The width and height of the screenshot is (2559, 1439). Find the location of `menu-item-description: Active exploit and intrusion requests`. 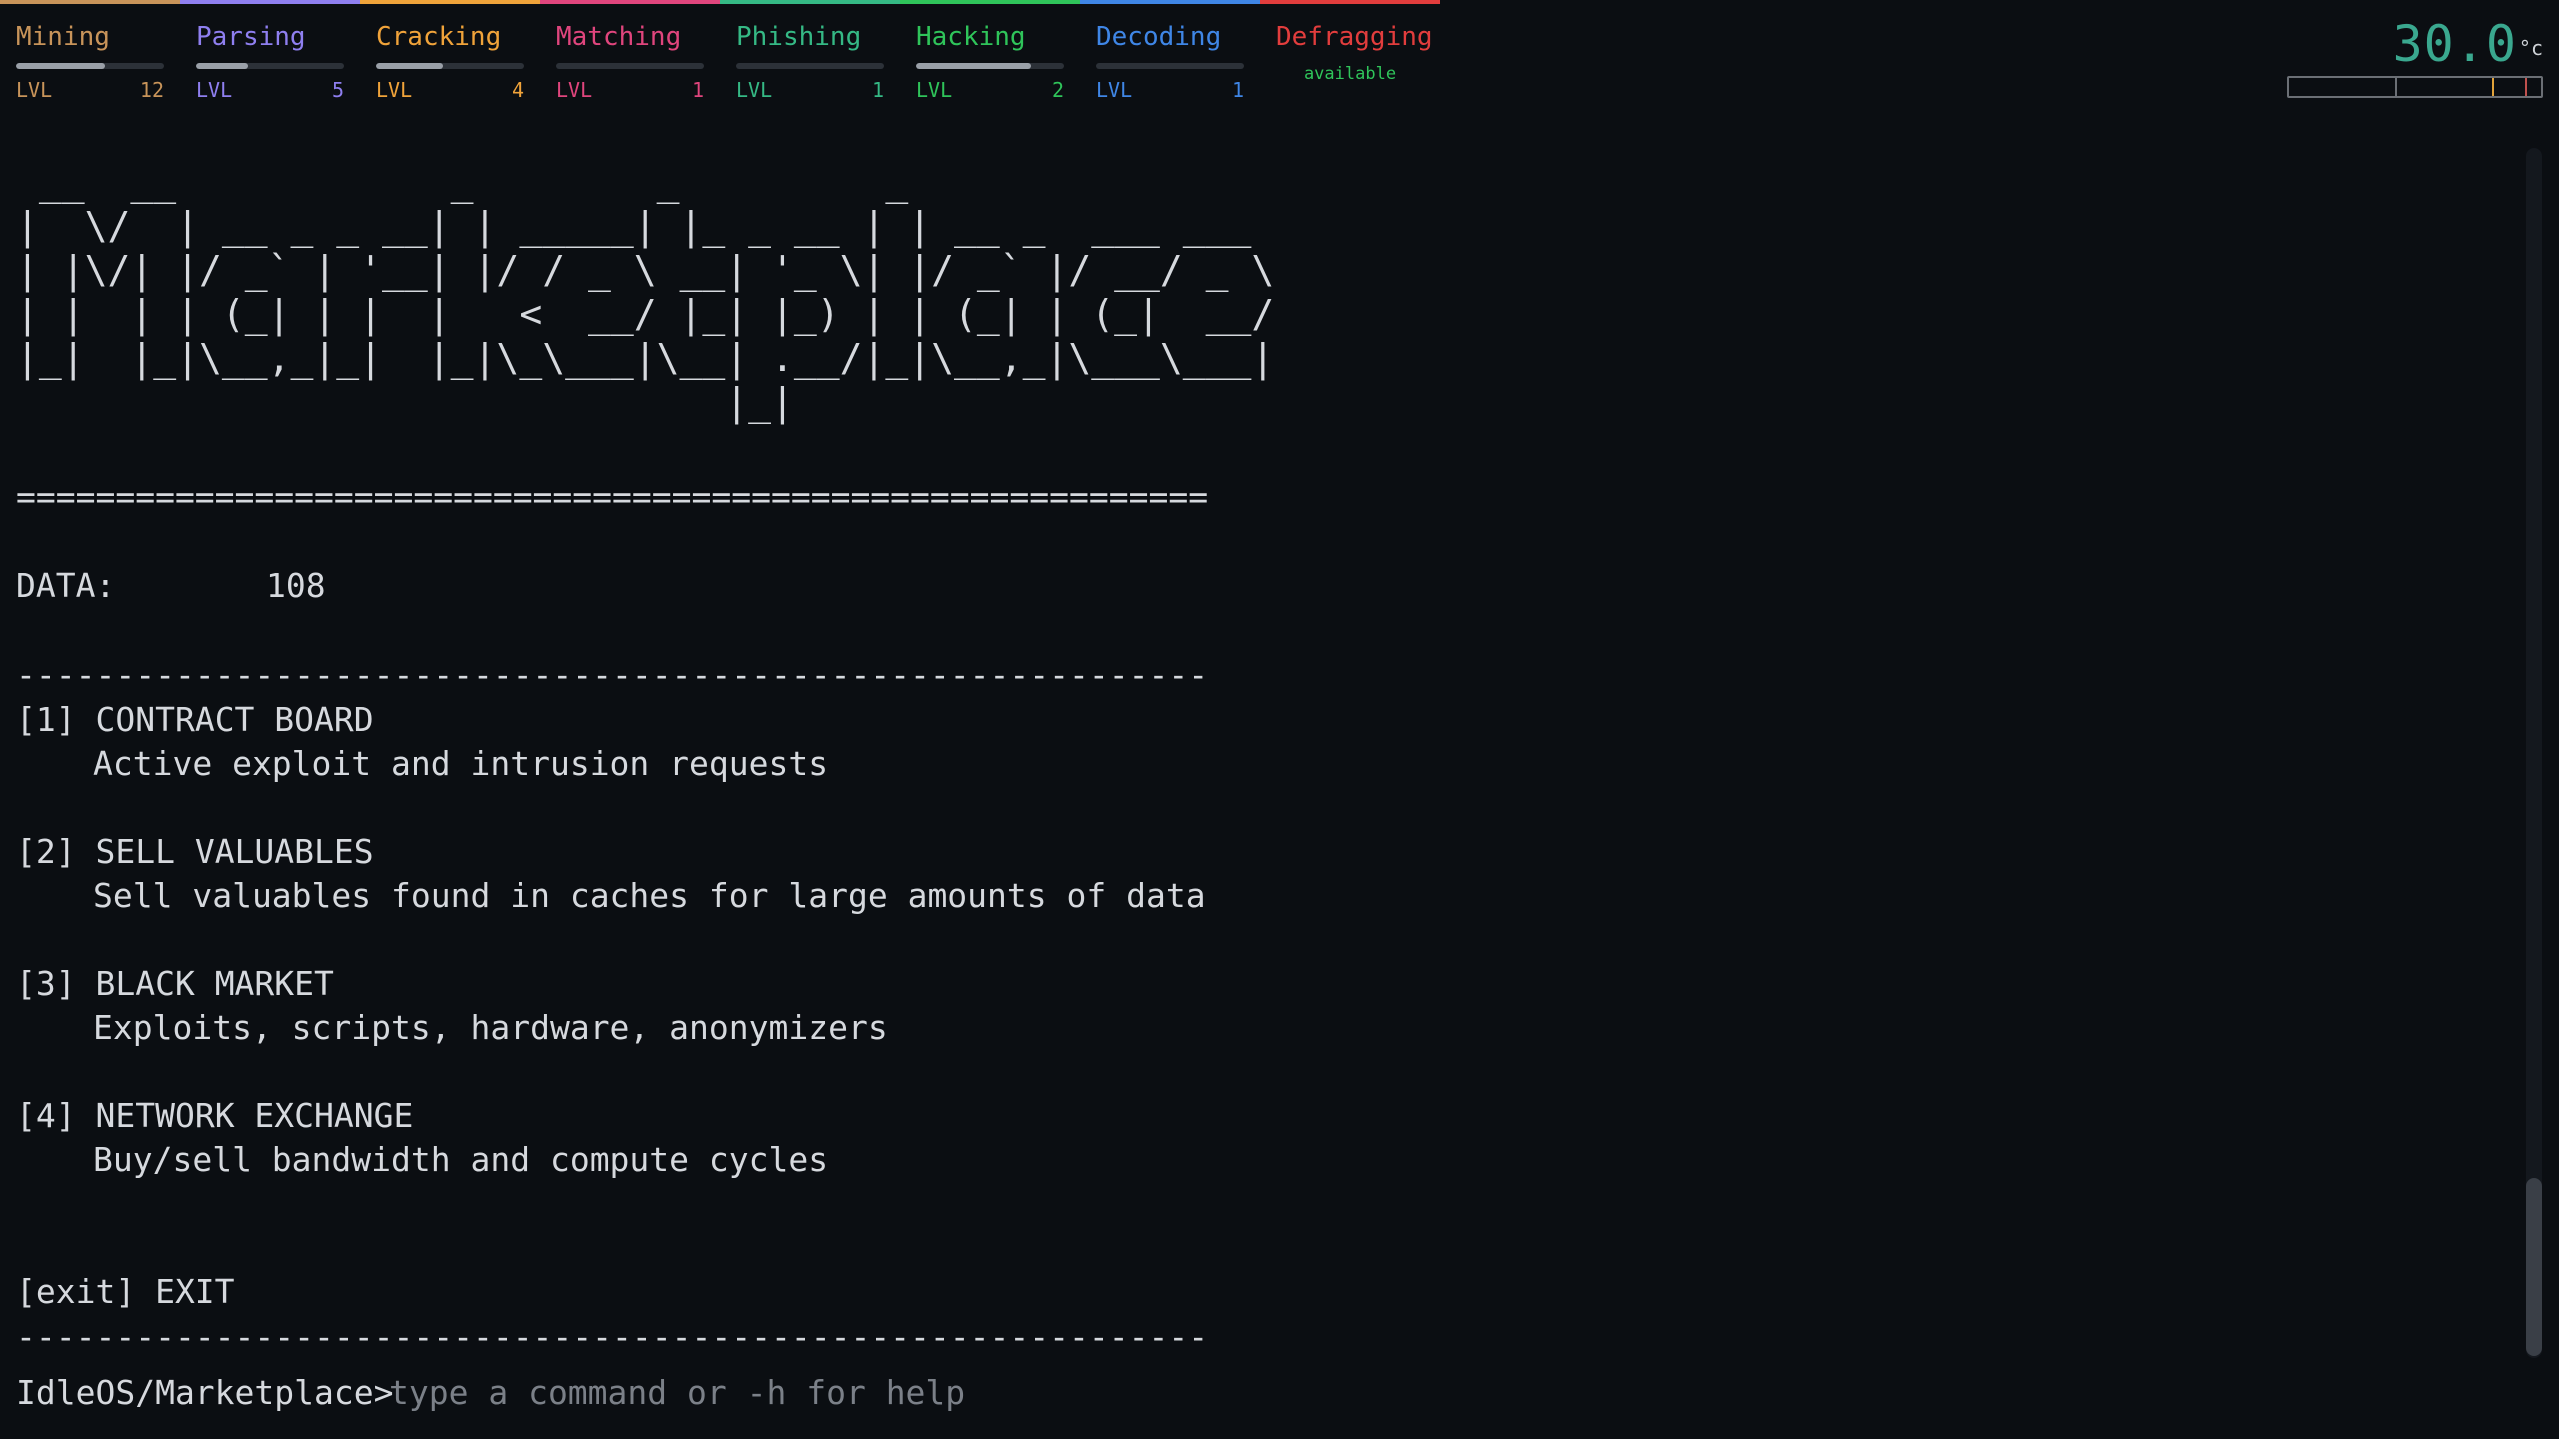

menu-item-description: Active exploit and intrusion requests is located at coordinates (461, 763).